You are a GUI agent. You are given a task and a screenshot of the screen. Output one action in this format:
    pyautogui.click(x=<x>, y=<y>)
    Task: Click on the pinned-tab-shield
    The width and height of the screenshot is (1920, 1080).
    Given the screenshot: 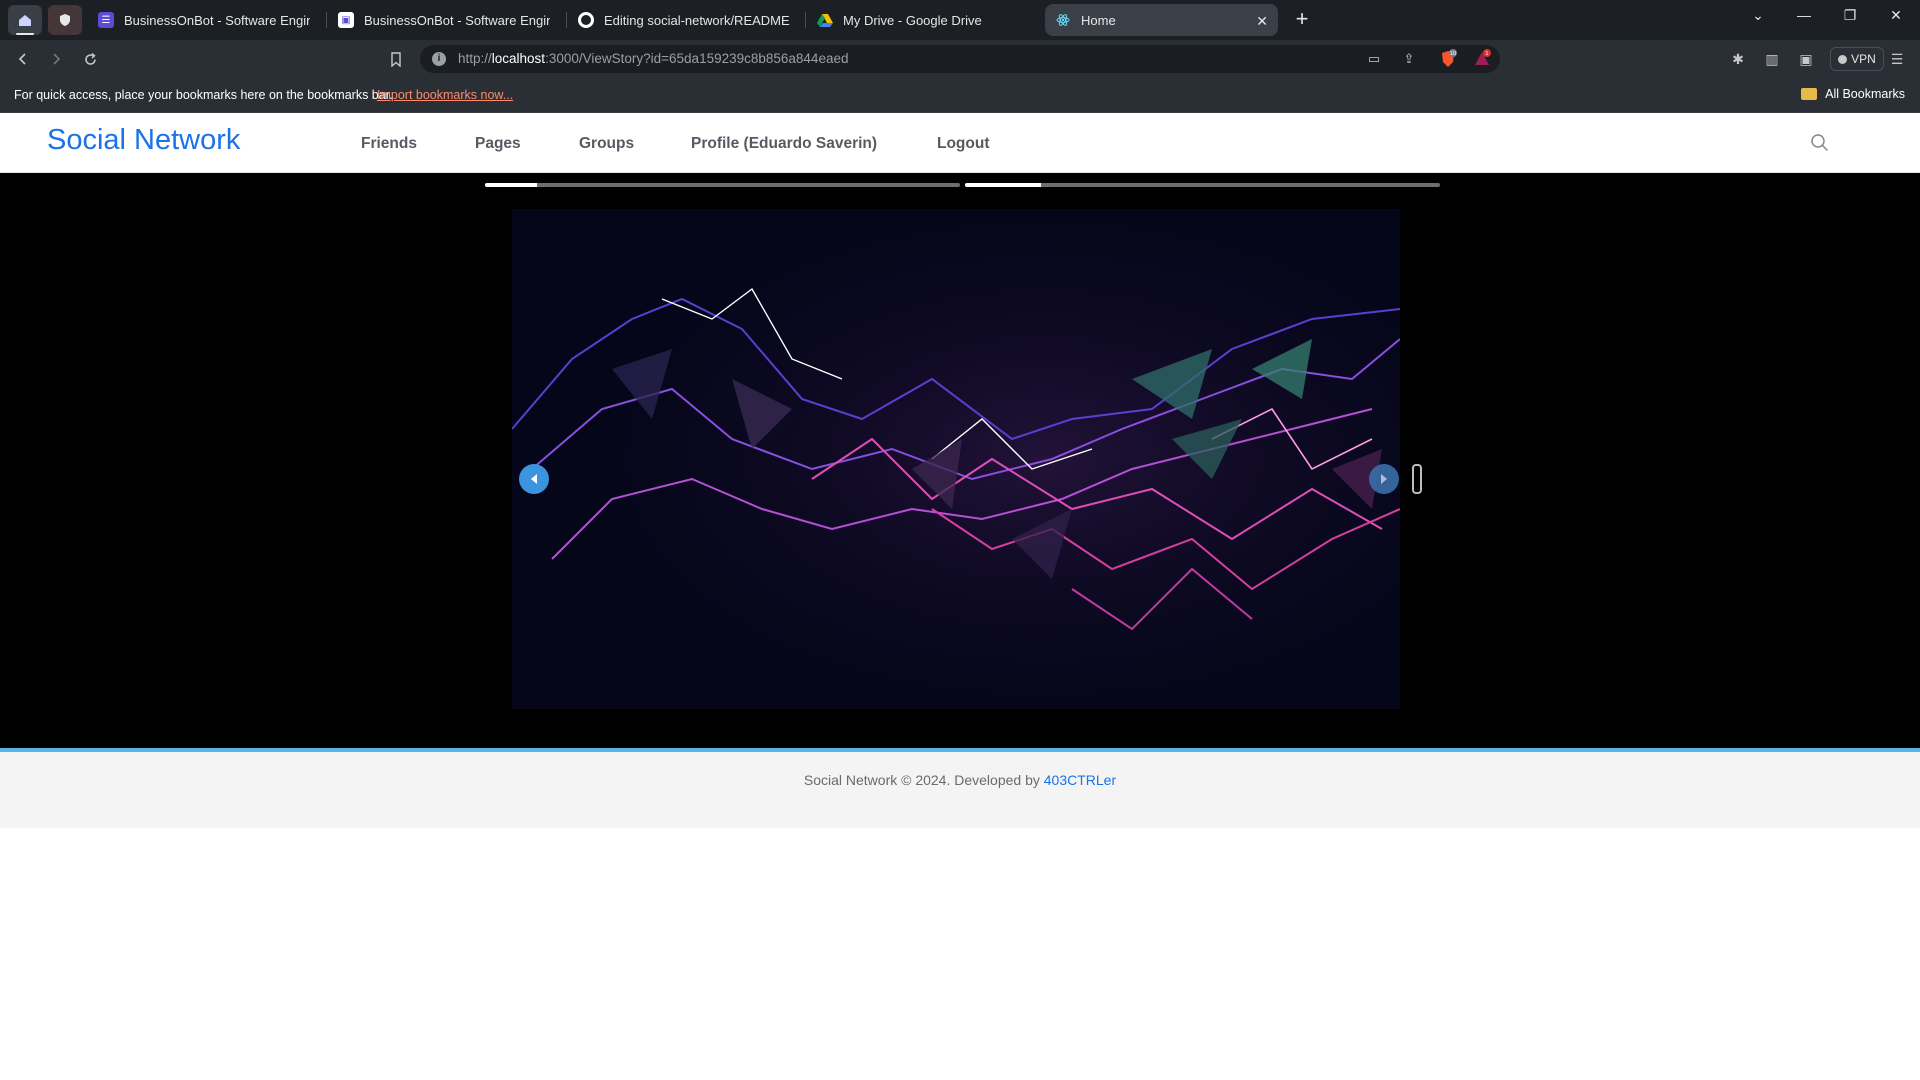 What is the action you would take?
    pyautogui.click(x=65, y=20)
    